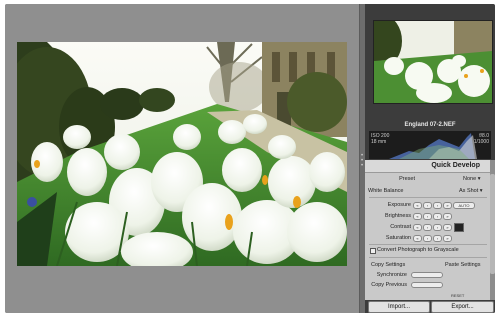  What do you see at coordinates (388, 265) in the screenshot?
I see `copy-settings-button: Copy Settings` at bounding box center [388, 265].